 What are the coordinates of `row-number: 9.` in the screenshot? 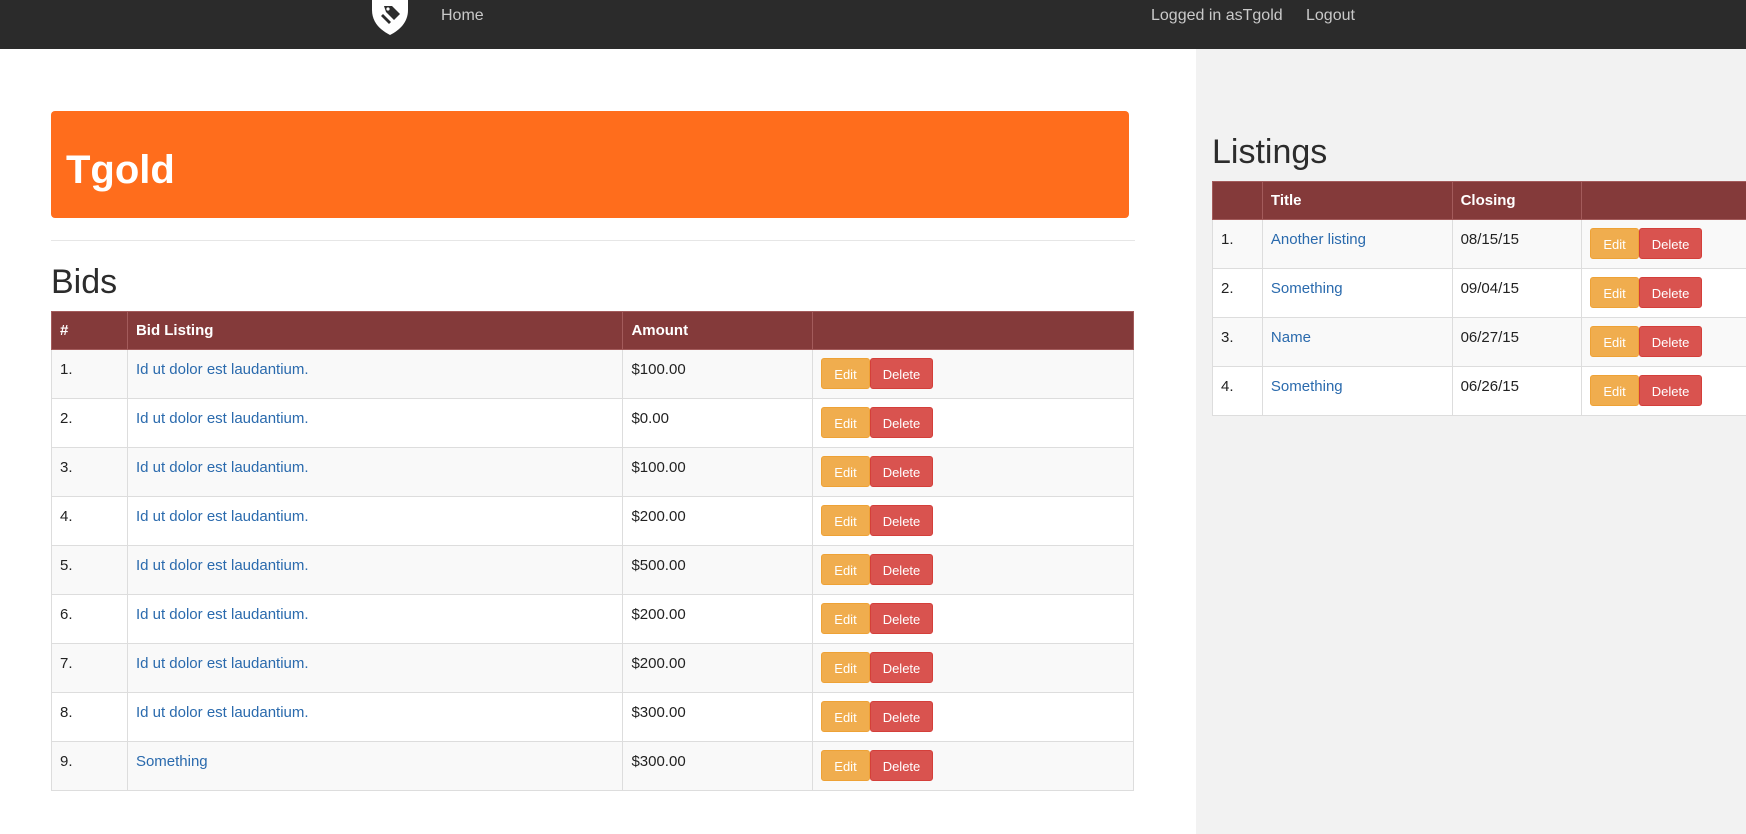 It's located at (89, 766).